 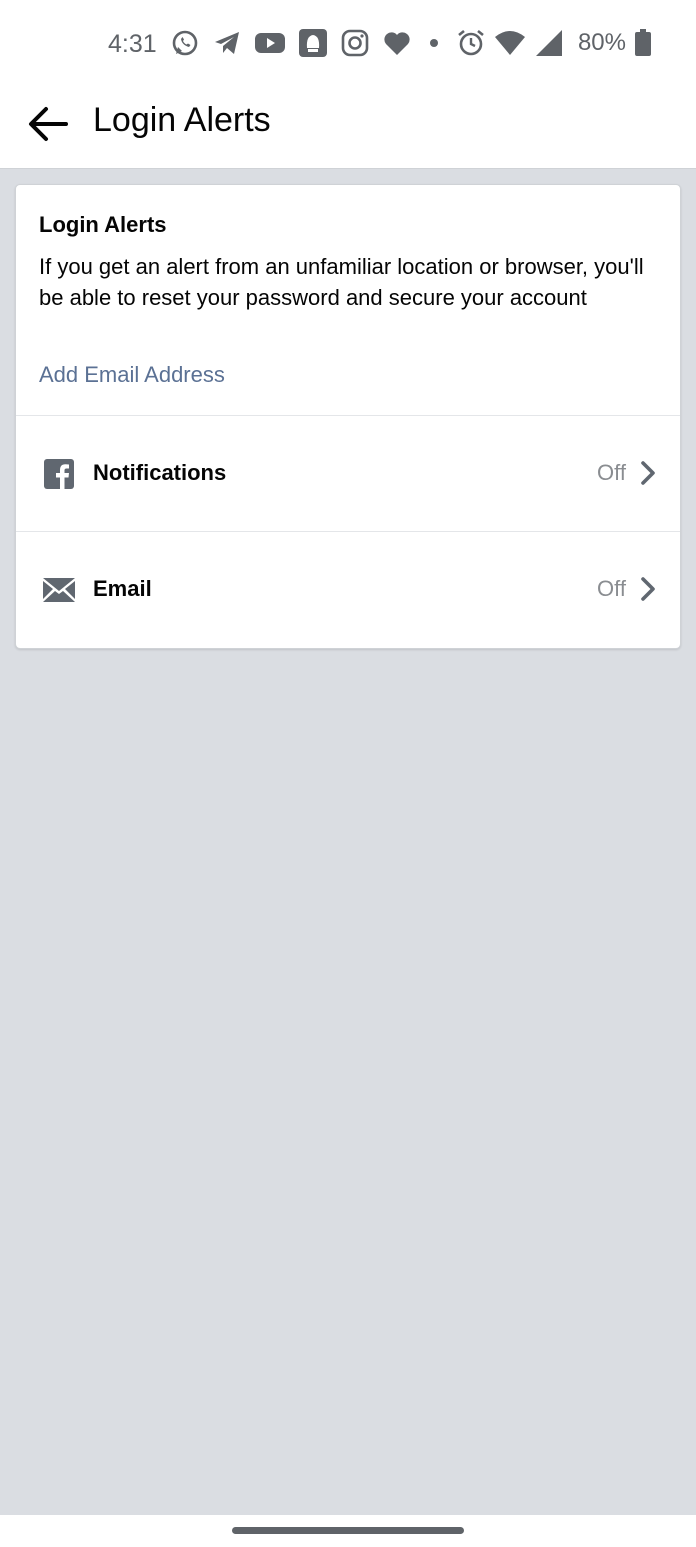 What do you see at coordinates (601, 42) in the screenshot?
I see `battery-percentage: 80%` at bounding box center [601, 42].